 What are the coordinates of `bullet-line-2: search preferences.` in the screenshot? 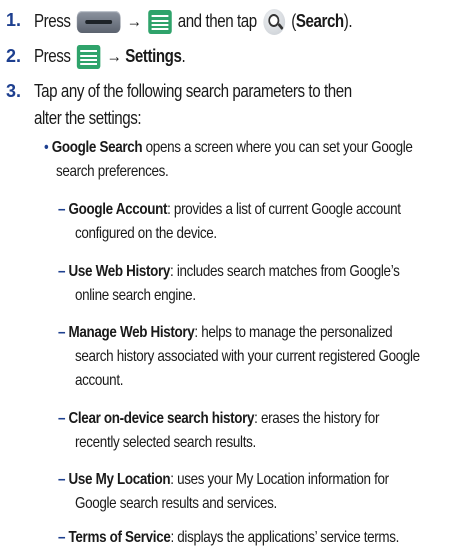 It's located at (112, 171).